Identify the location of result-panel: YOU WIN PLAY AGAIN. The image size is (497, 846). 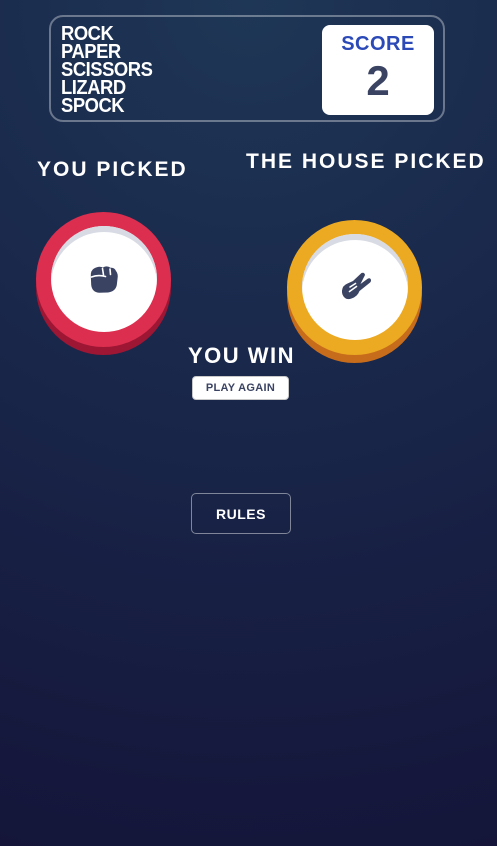
(241, 371).